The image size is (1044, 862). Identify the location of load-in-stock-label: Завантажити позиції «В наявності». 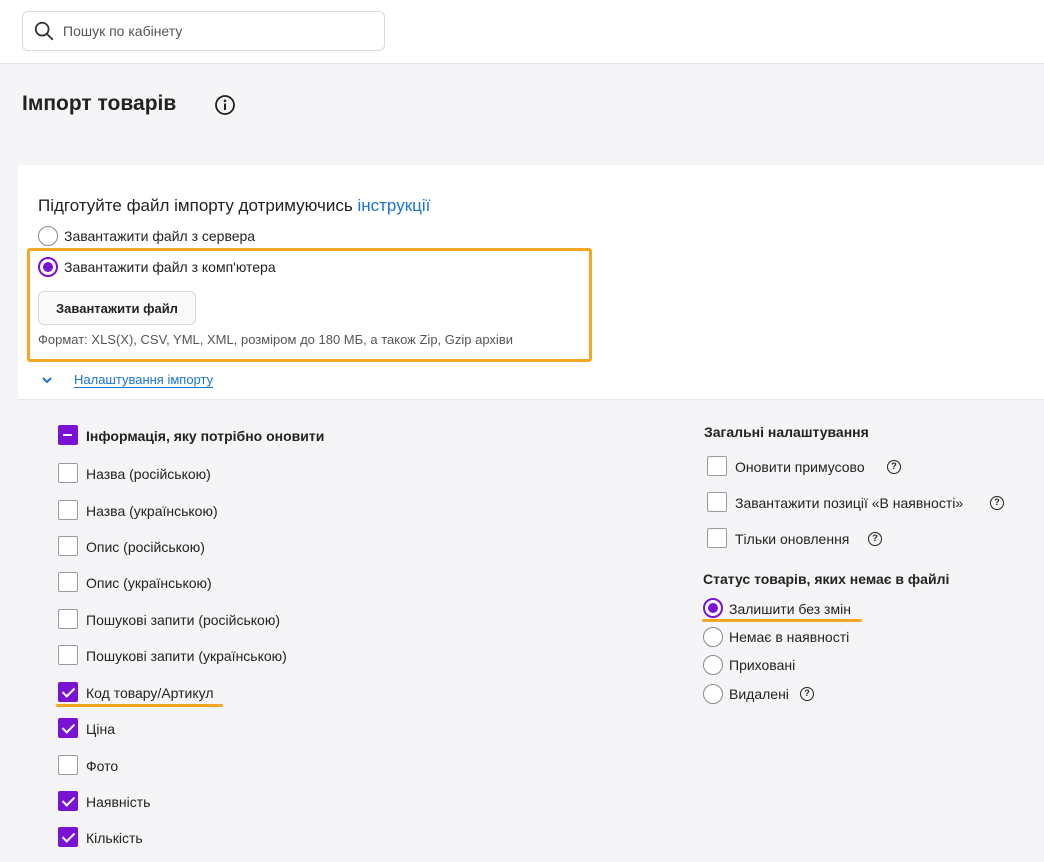
(849, 503).